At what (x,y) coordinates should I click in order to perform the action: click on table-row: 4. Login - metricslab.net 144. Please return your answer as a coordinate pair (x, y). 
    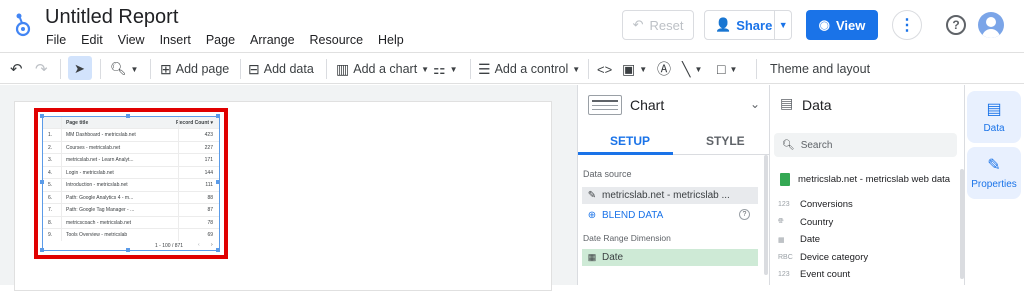
    Looking at the image, I should click on (131, 172).